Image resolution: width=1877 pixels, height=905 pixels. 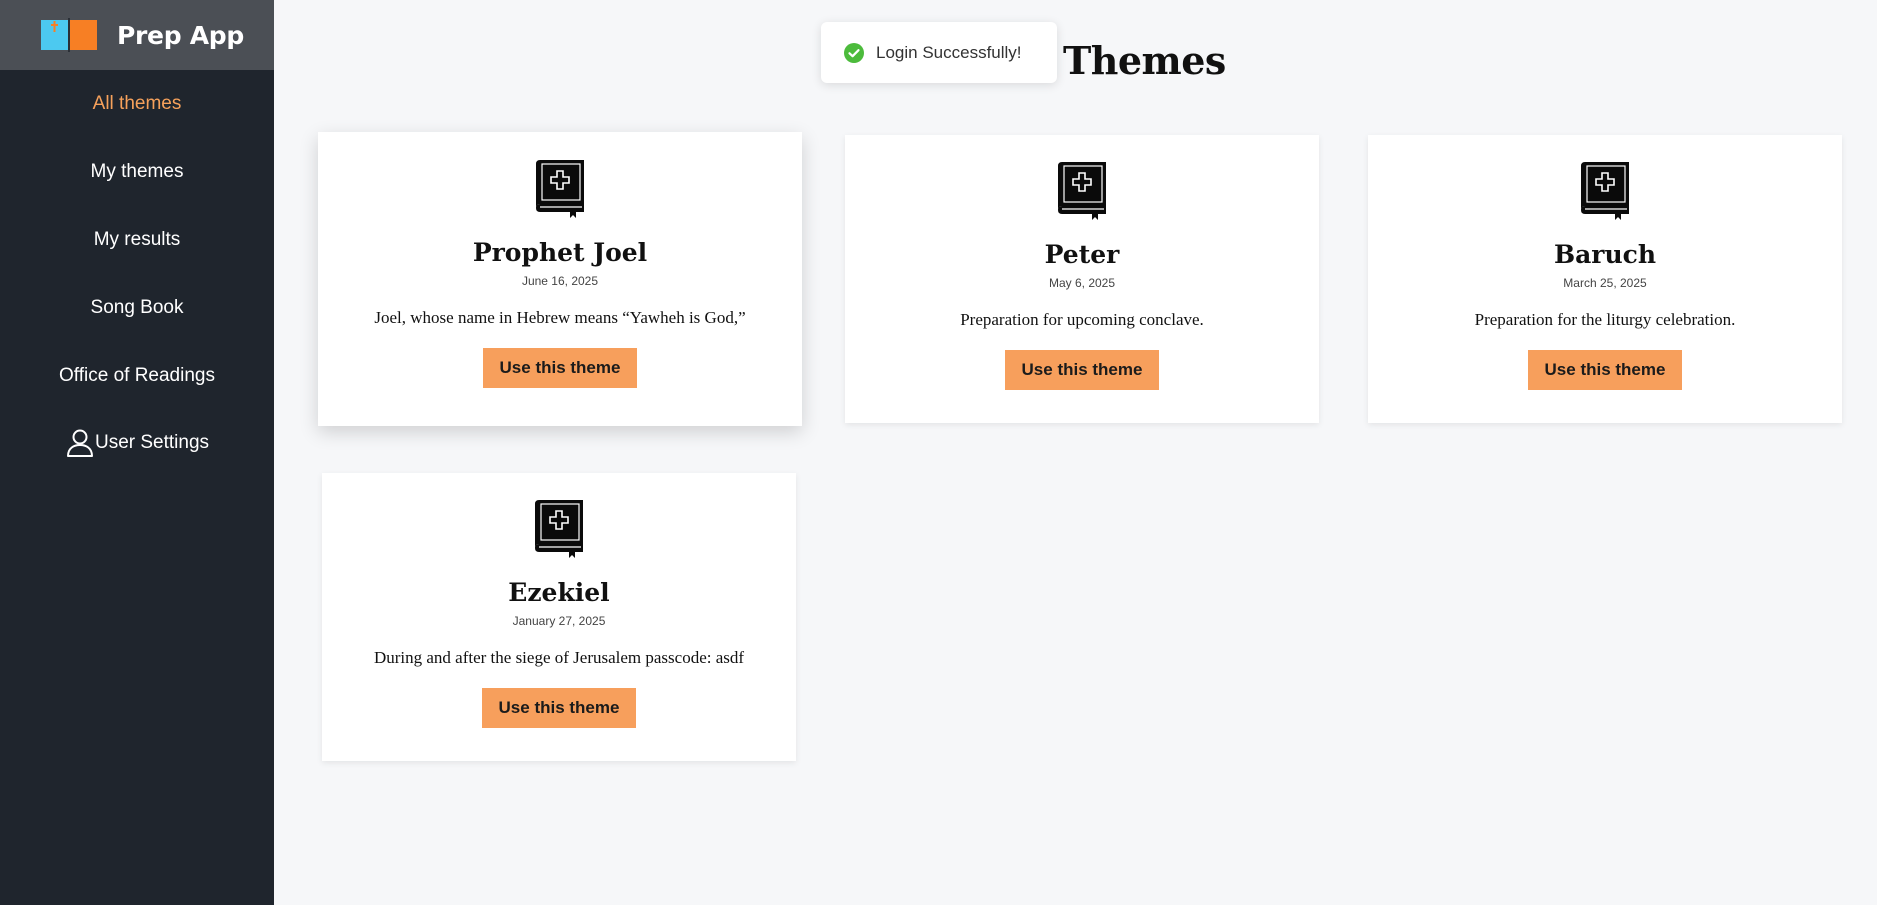 I want to click on sidebar-item-song-book: Song Book, so click(x=137, y=308).